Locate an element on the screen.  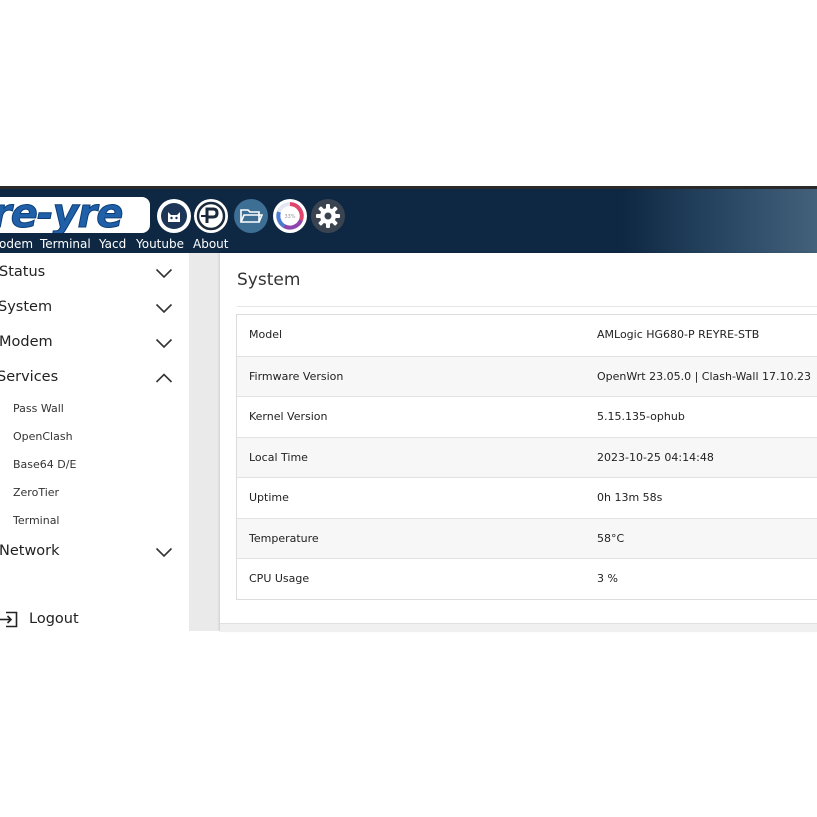
row-key: Uptime is located at coordinates (269, 497).